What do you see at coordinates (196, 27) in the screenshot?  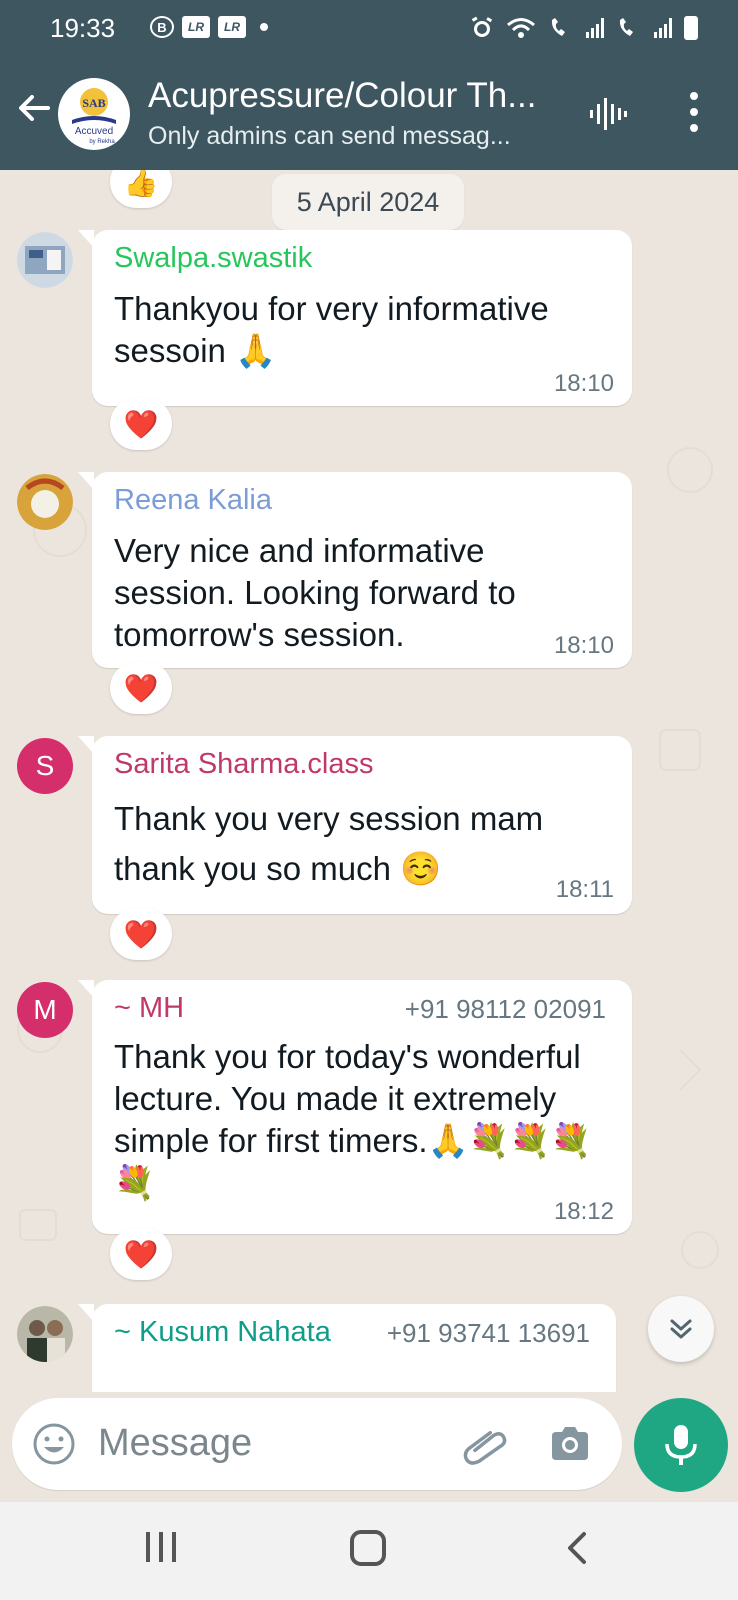 I see `notification-lr-icon: LR` at bounding box center [196, 27].